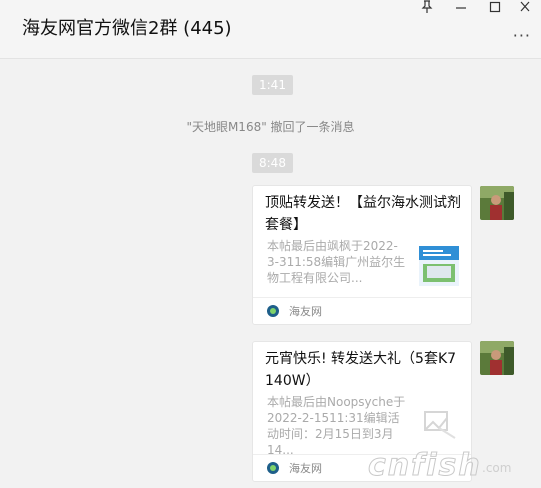  What do you see at coordinates (439, 424) in the screenshot?
I see `placeholder-image-icon` at bounding box center [439, 424].